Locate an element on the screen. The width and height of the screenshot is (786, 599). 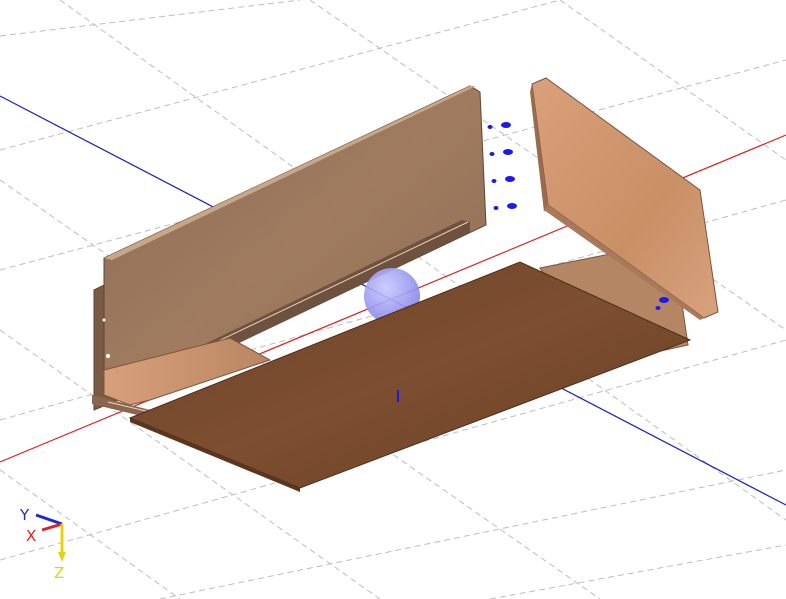
gizmo-y-axis is located at coordinates (49, 519).